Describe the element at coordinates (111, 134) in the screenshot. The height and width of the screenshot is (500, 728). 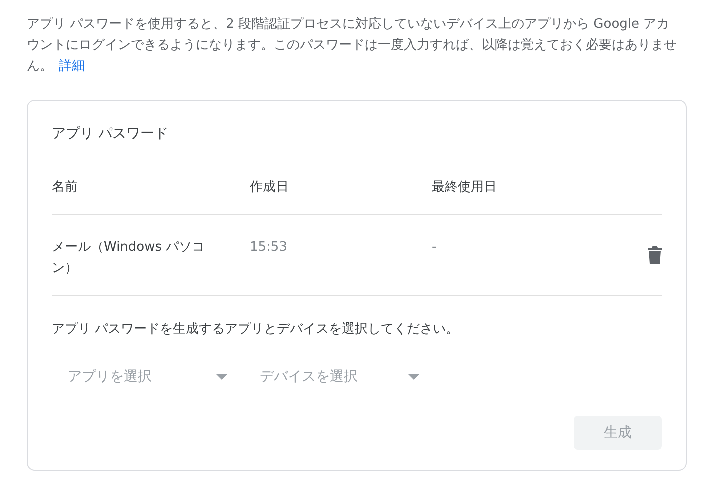
I see `card-title: アプリ パスワード` at that location.